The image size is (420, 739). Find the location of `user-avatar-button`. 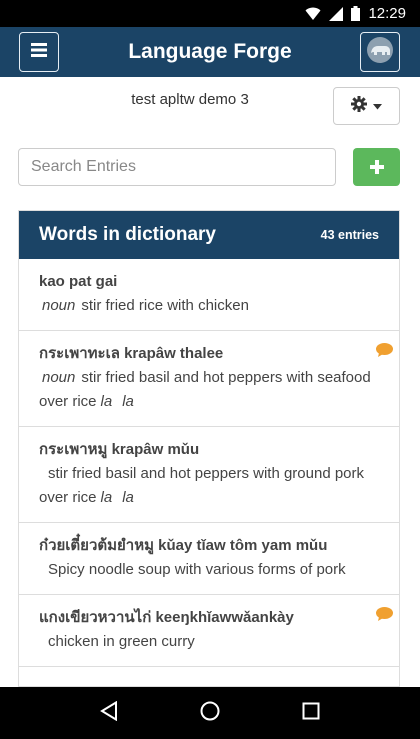

user-avatar-button is located at coordinates (380, 52).